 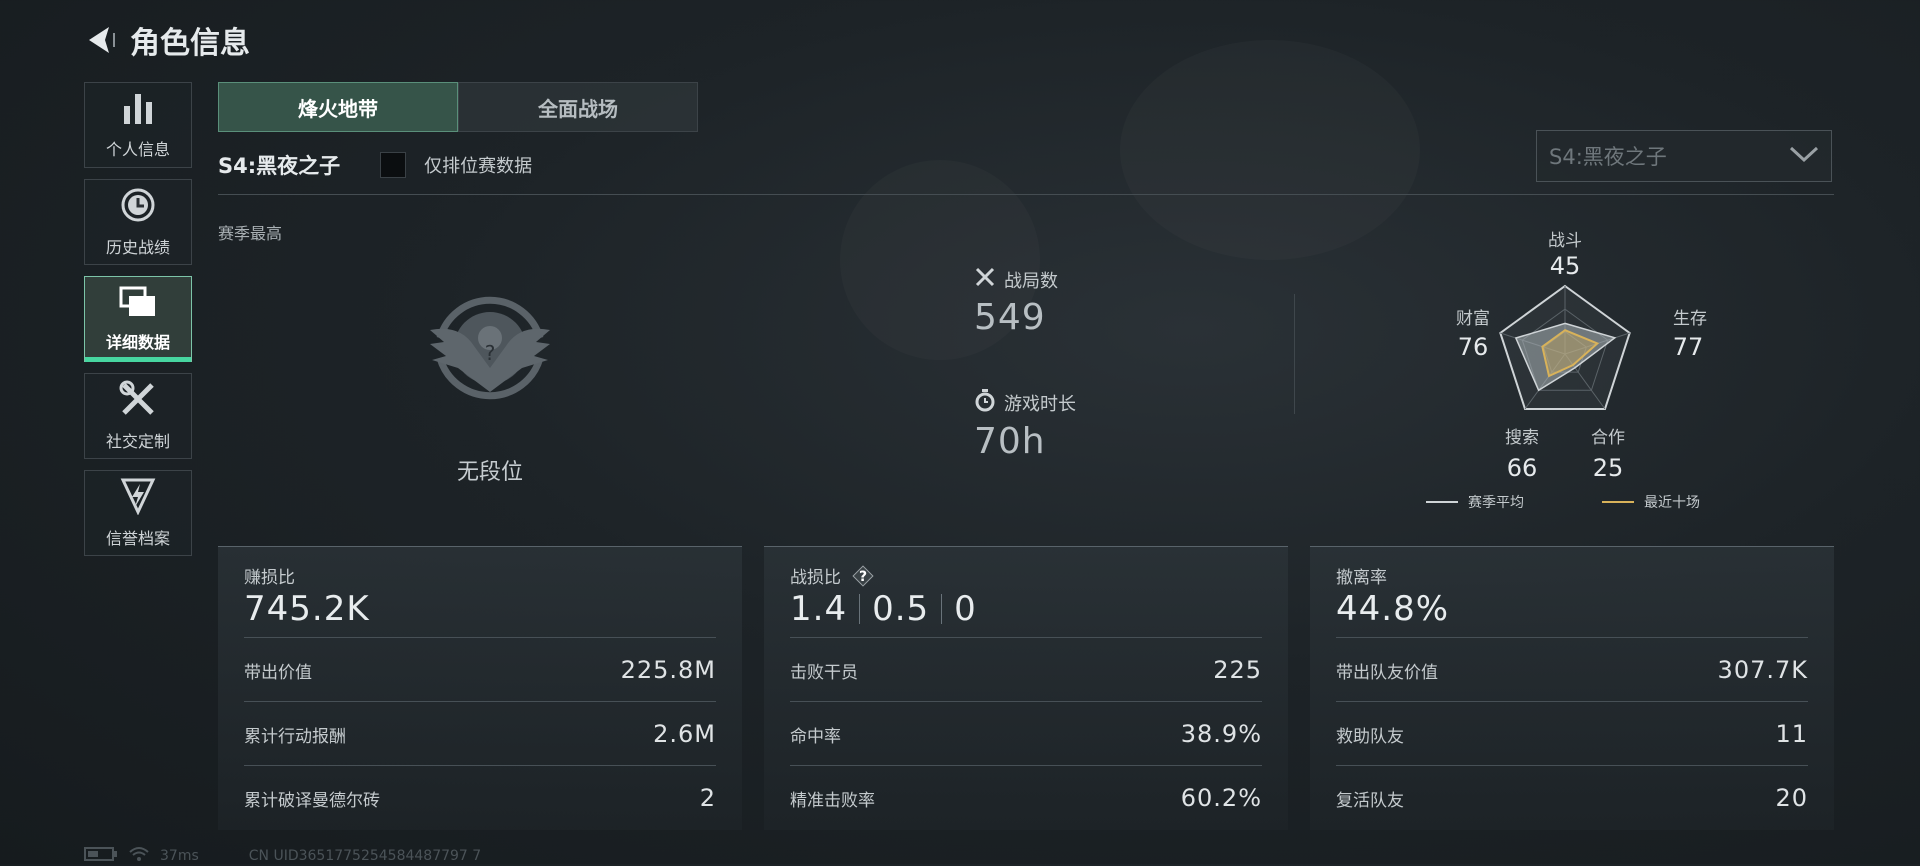 What do you see at coordinates (190, 43) in the screenshot?
I see `page-title: 角色信息` at bounding box center [190, 43].